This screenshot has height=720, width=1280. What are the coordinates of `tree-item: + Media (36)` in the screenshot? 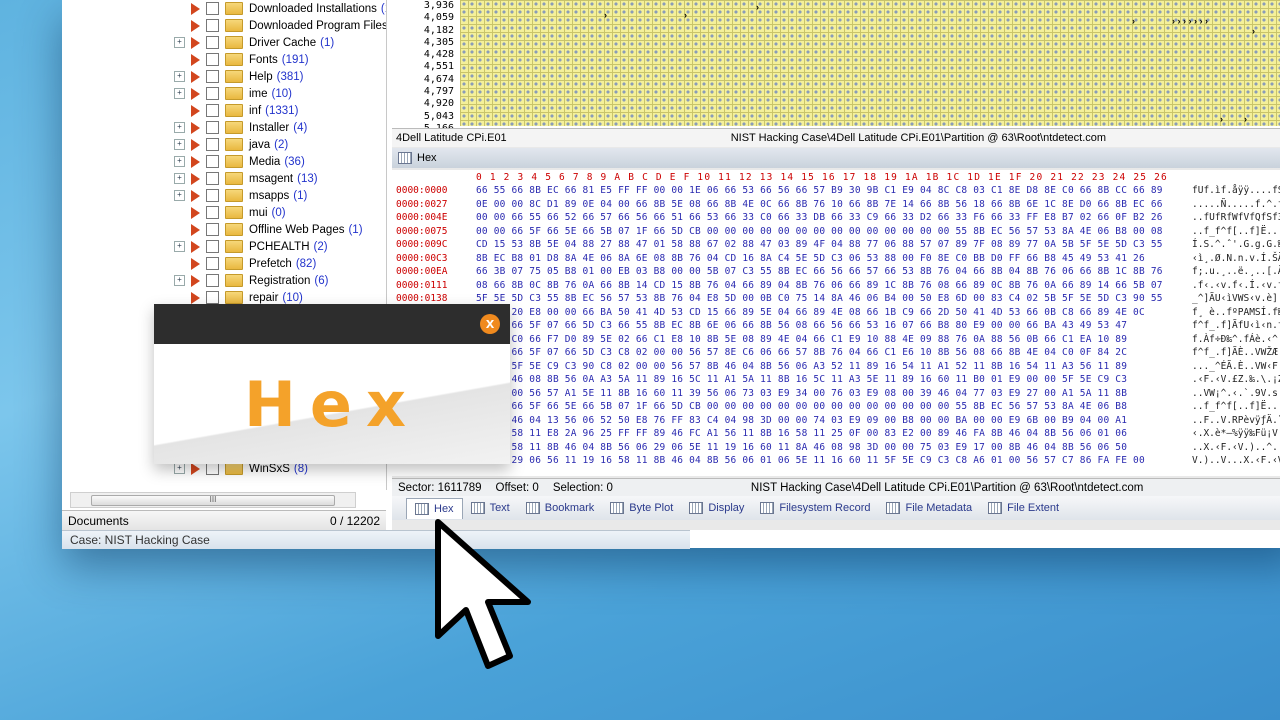 It's located at (183, 161).